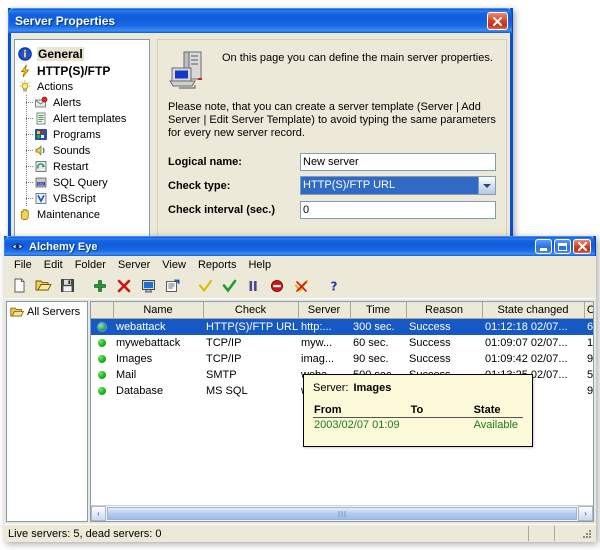 The height and width of the screenshot is (550, 600). What do you see at coordinates (72, 151) in the screenshot?
I see `tree-item-label: Sounds` at bounding box center [72, 151].